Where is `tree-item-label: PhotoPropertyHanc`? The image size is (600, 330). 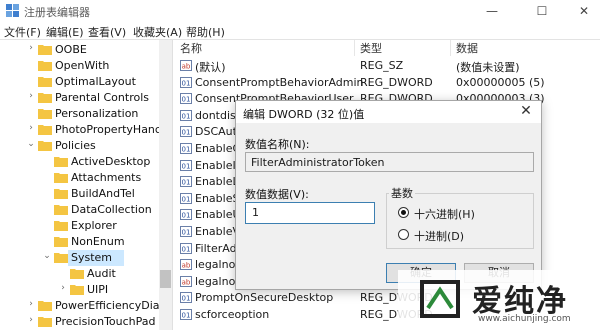 tree-item-label: PhotoPropertyHanc is located at coordinates (108, 129).